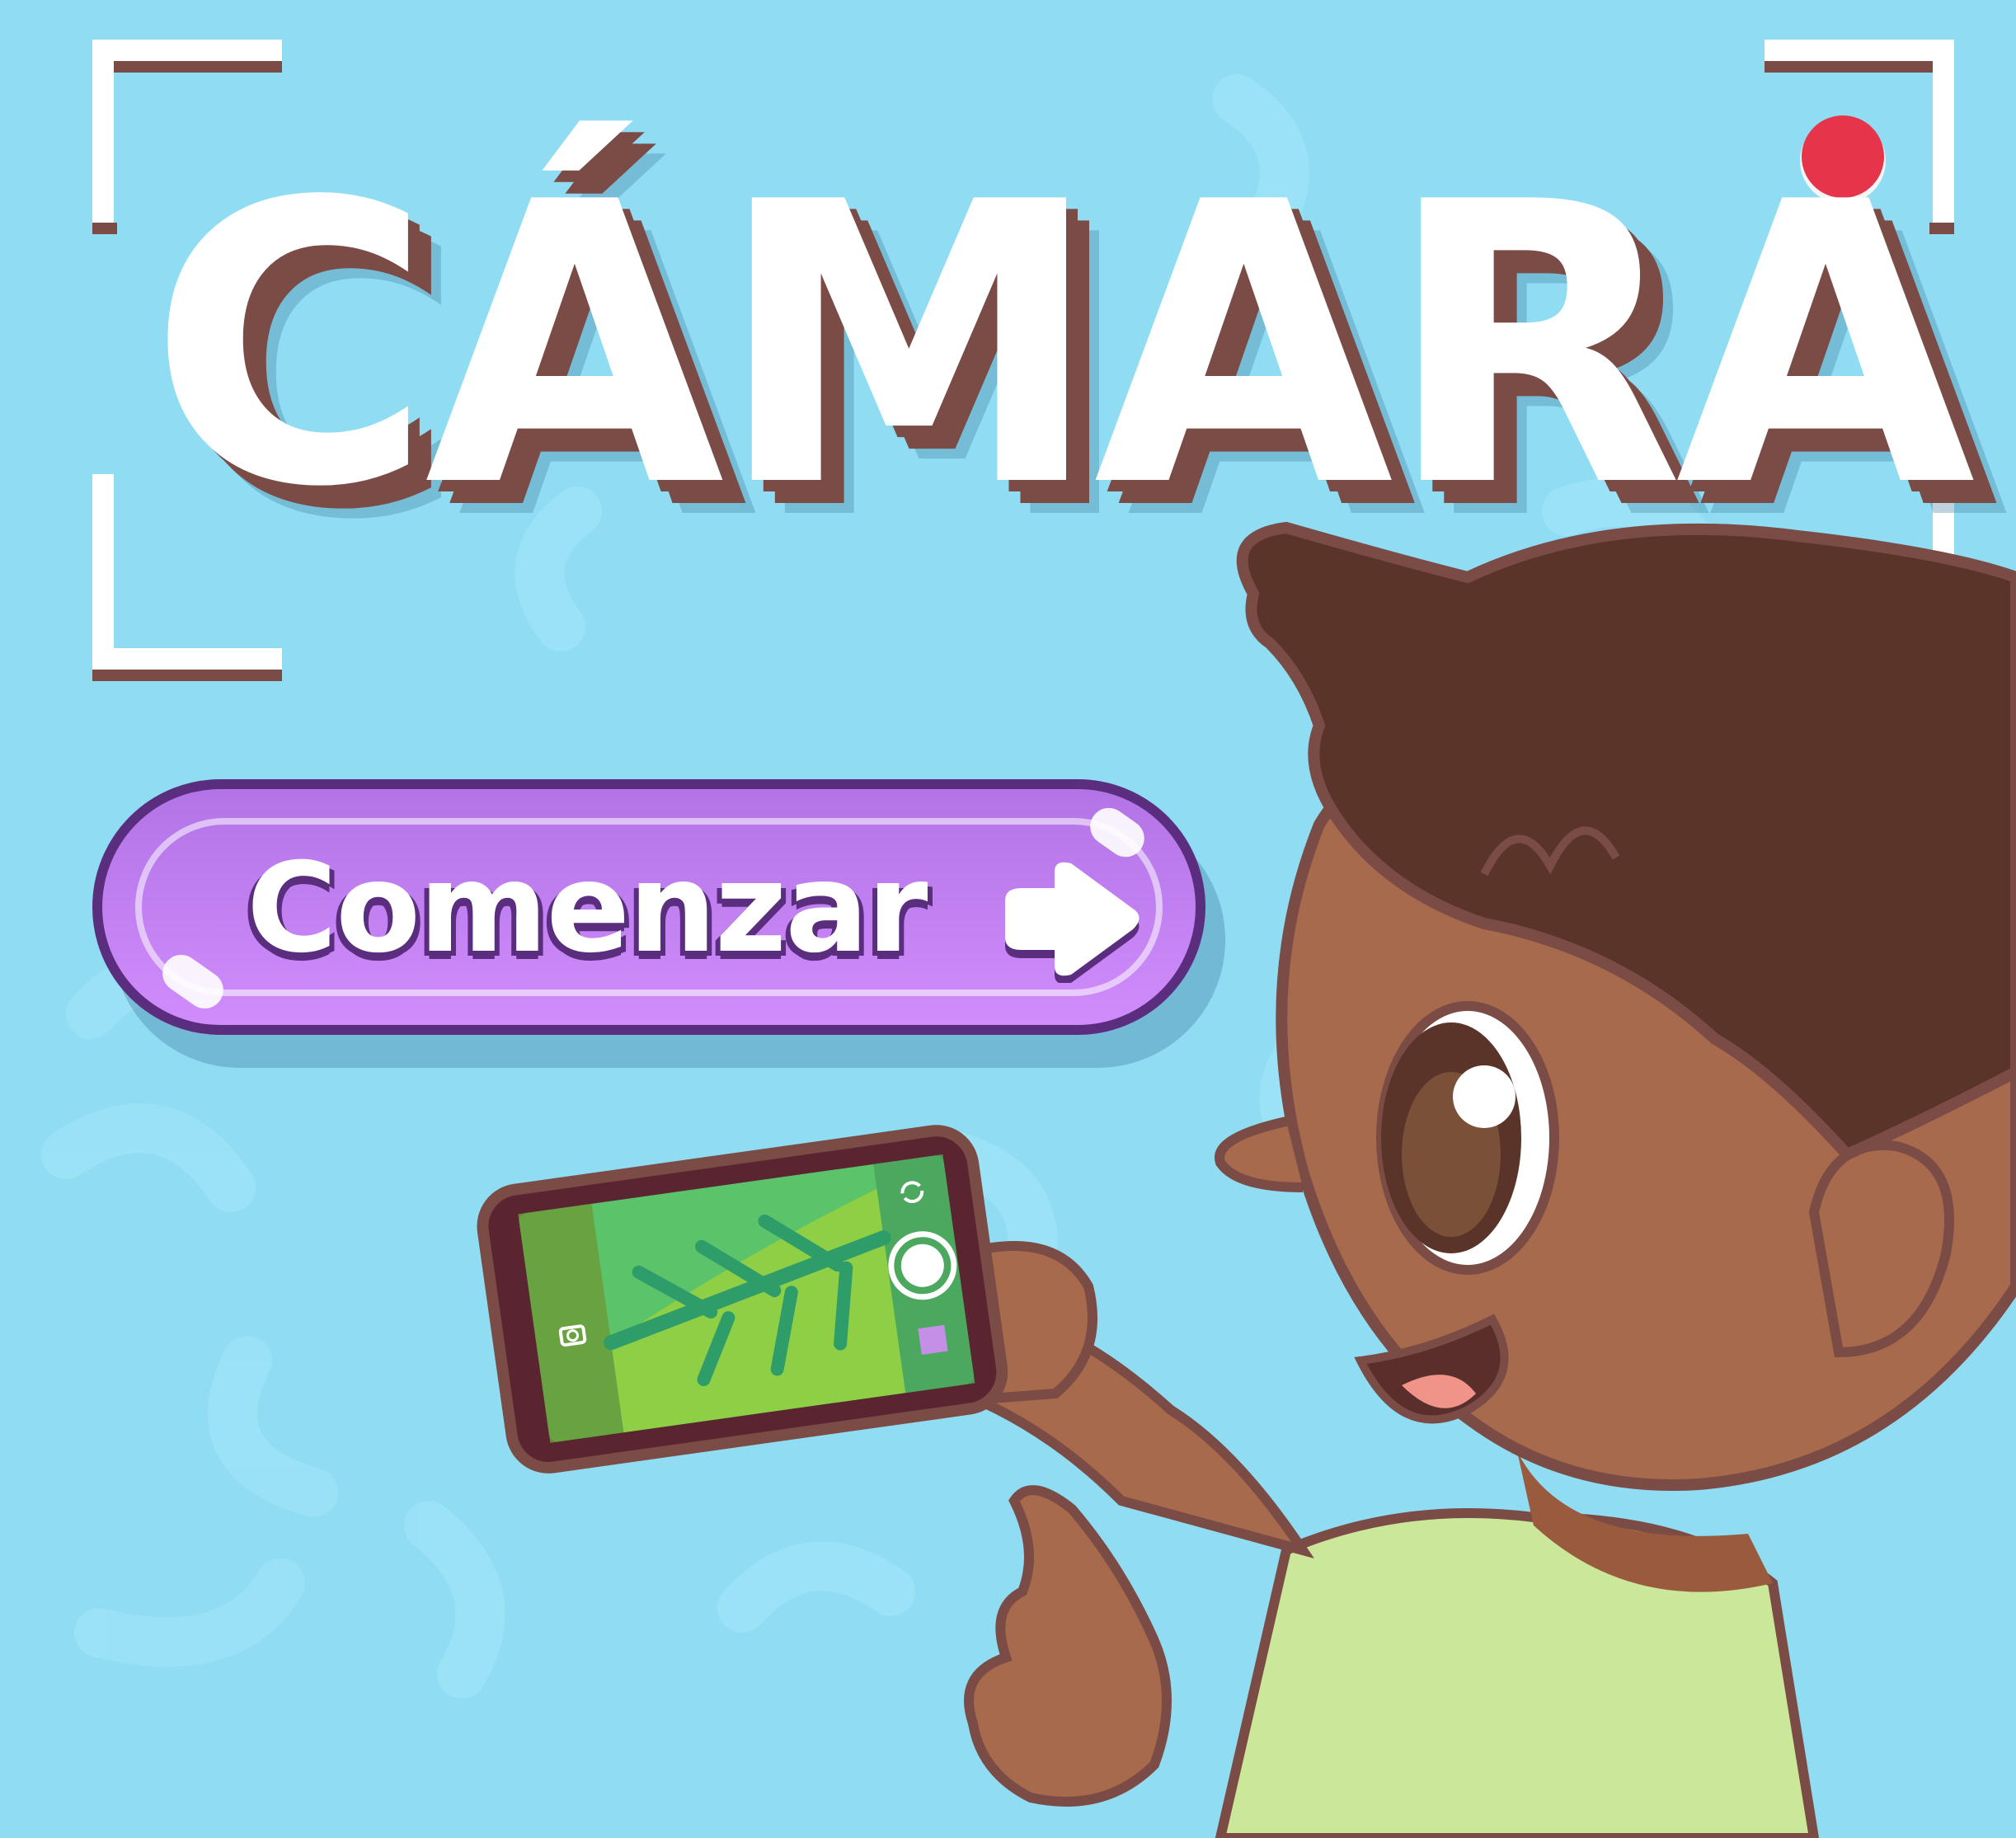 The width and height of the screenshot is (2016, 1838). What do you see at coordinates (1073, 922) in the screenshot?
I see `arrow-right-icon` at bounding box center [1073, 922].